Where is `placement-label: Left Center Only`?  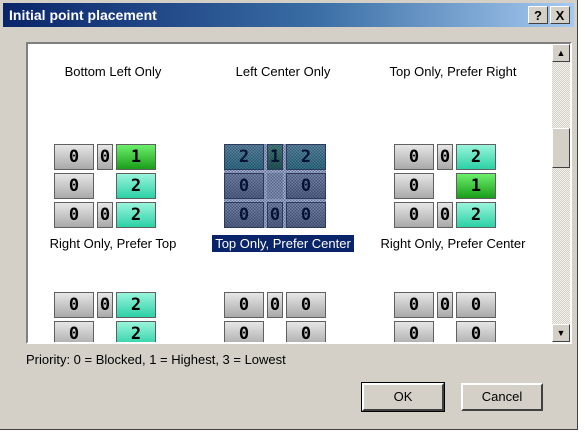
placement-label: Left Center Only is located at coordinates (283, 71).